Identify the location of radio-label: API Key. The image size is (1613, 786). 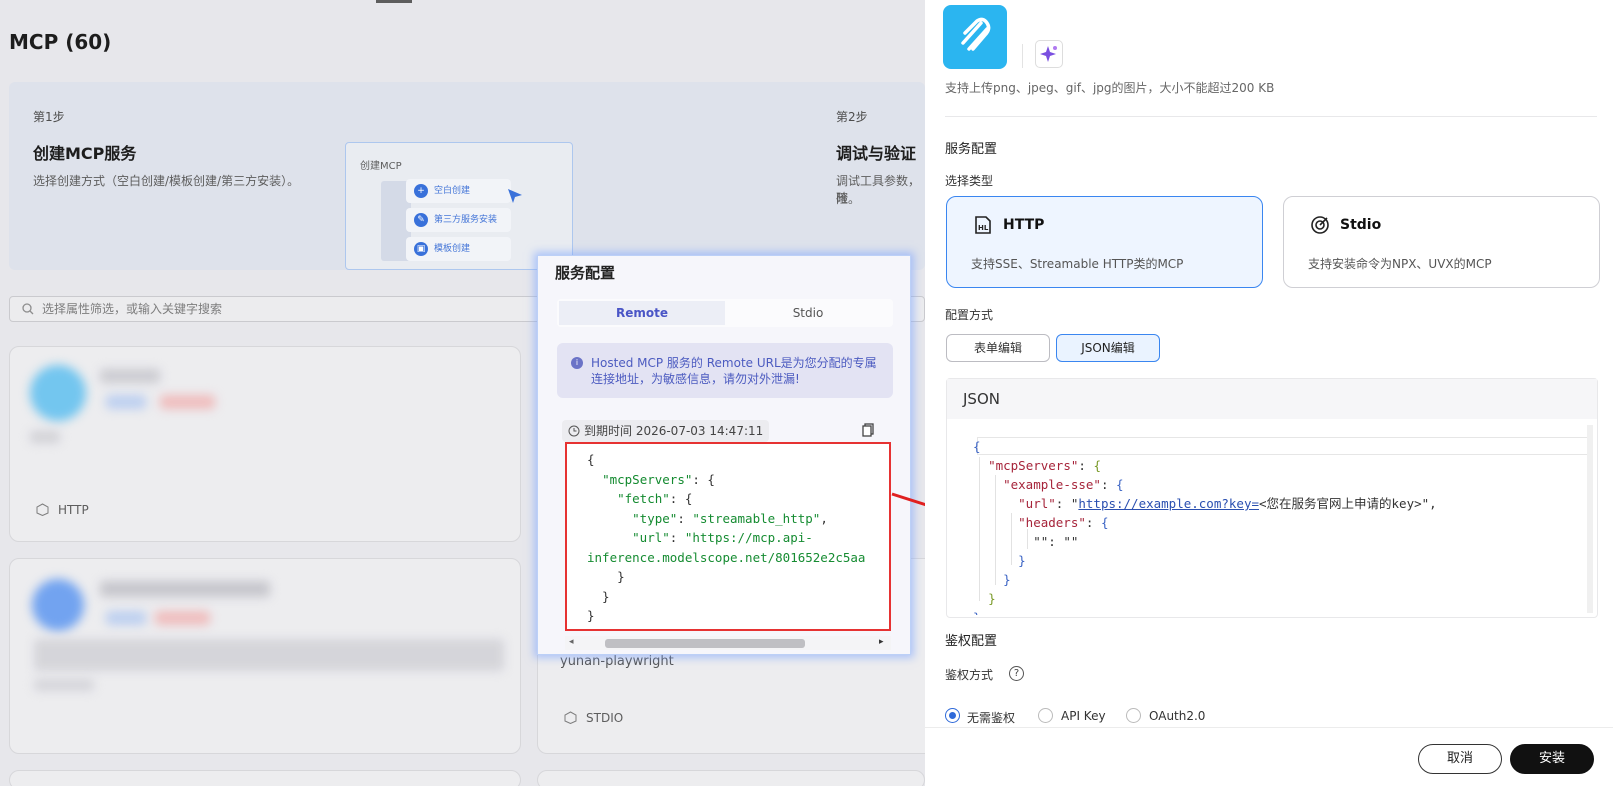
(1083, 716).